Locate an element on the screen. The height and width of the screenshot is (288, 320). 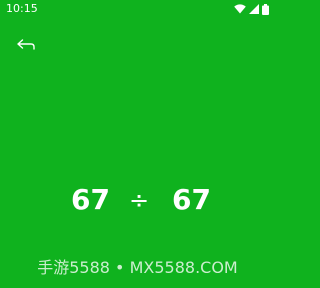
division-operator: ÷ is located at coordinates (139, 200).